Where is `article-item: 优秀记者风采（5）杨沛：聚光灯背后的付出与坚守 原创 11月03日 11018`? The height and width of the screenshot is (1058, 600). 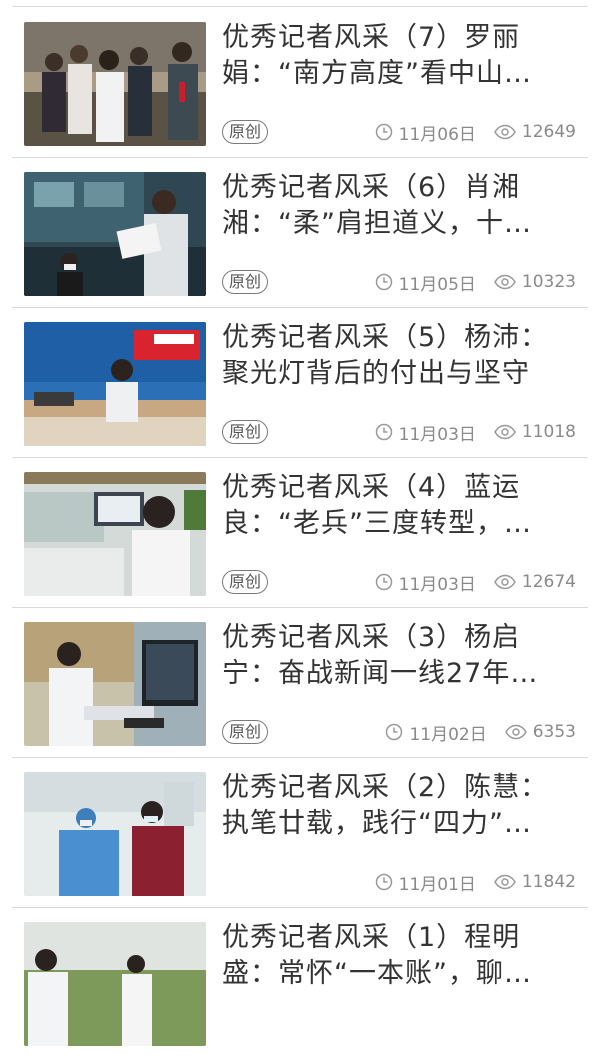 article-item: 优秀记者风采（5）杨沛：聚光灯背后的付出与坚守 原创 11月03日 11018 is located at coordinates (300, 383).